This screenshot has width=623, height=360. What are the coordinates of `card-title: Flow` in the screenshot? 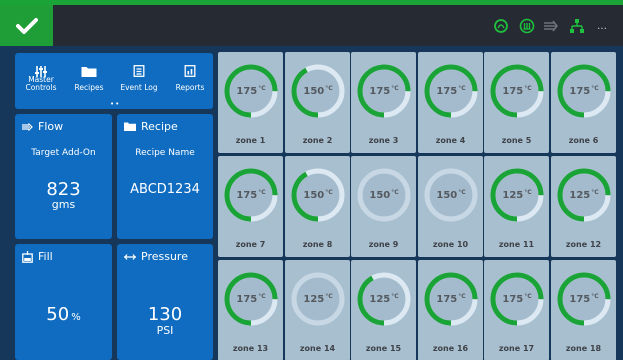 It's located at (42, 126).